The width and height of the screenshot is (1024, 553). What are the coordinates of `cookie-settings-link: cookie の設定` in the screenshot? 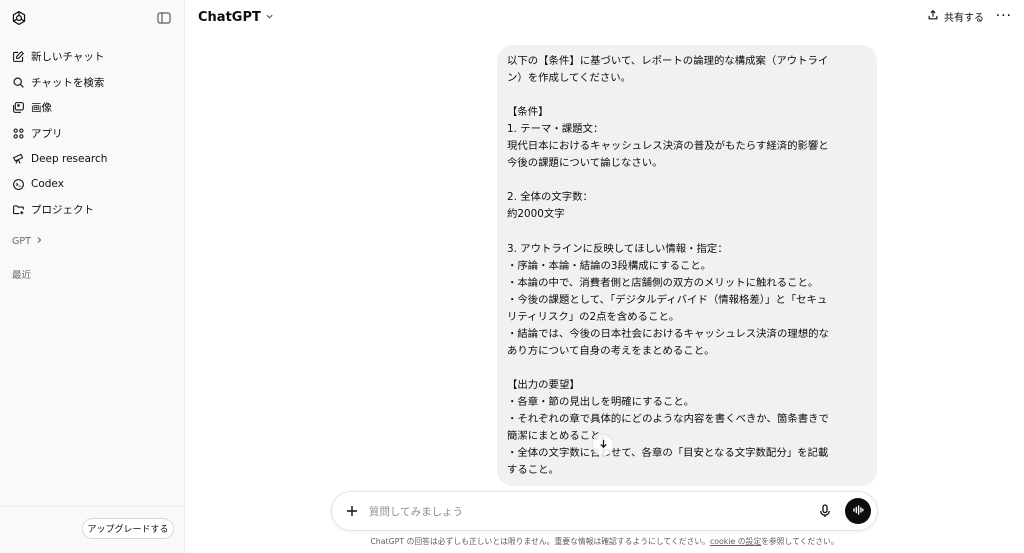 It's located at (735, 541).